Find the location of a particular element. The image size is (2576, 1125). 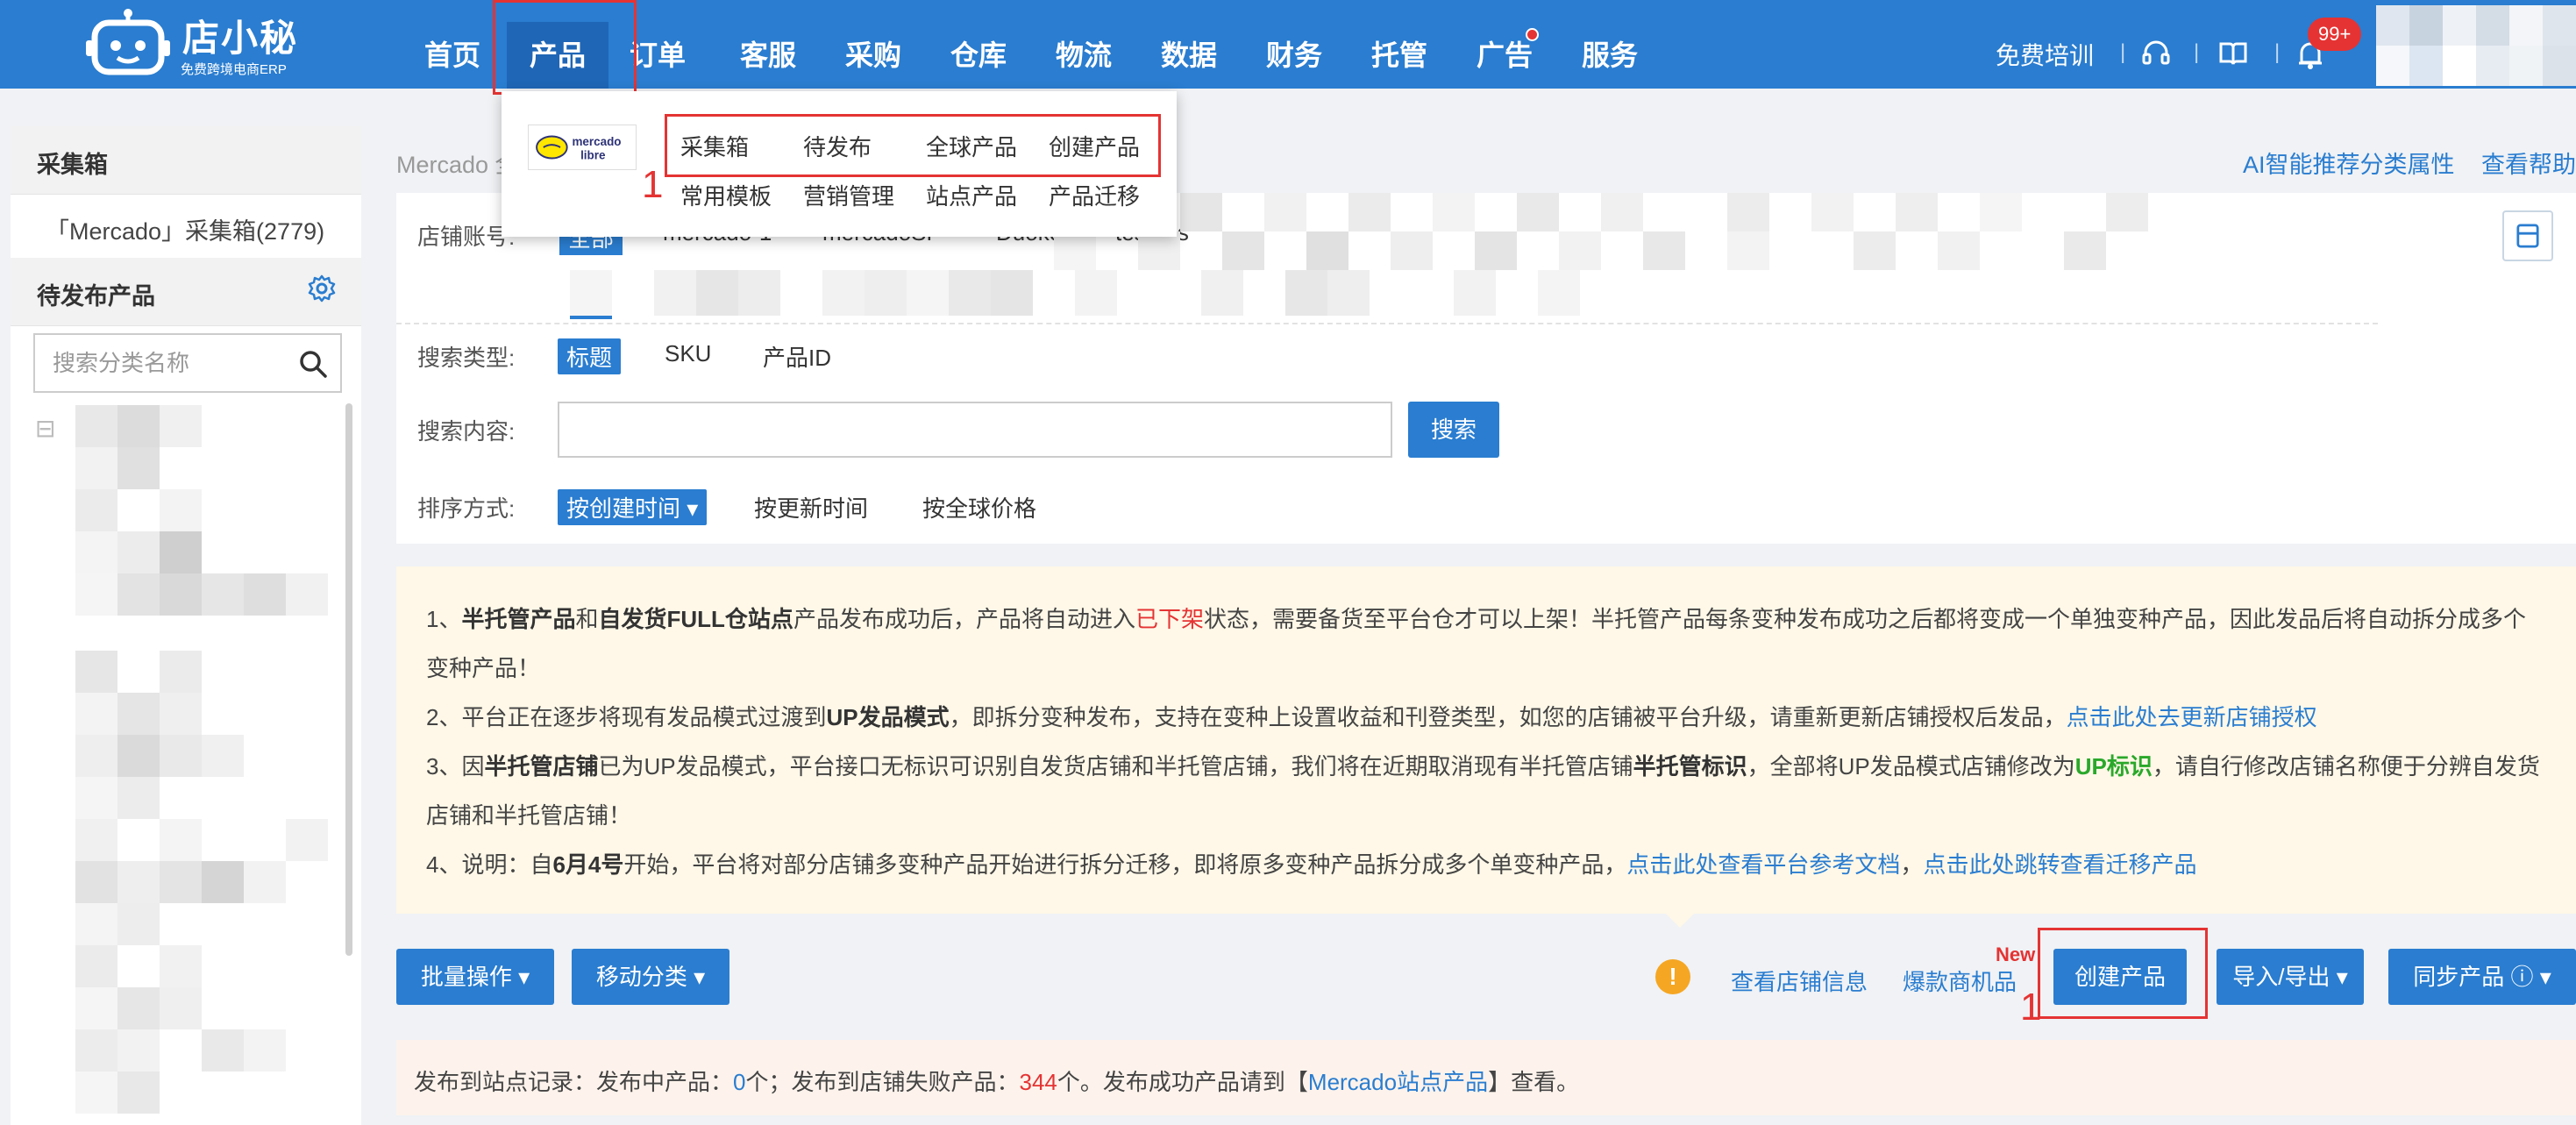

sort-by-global-price: 按全球价格 is located at coordinates (979, 507).